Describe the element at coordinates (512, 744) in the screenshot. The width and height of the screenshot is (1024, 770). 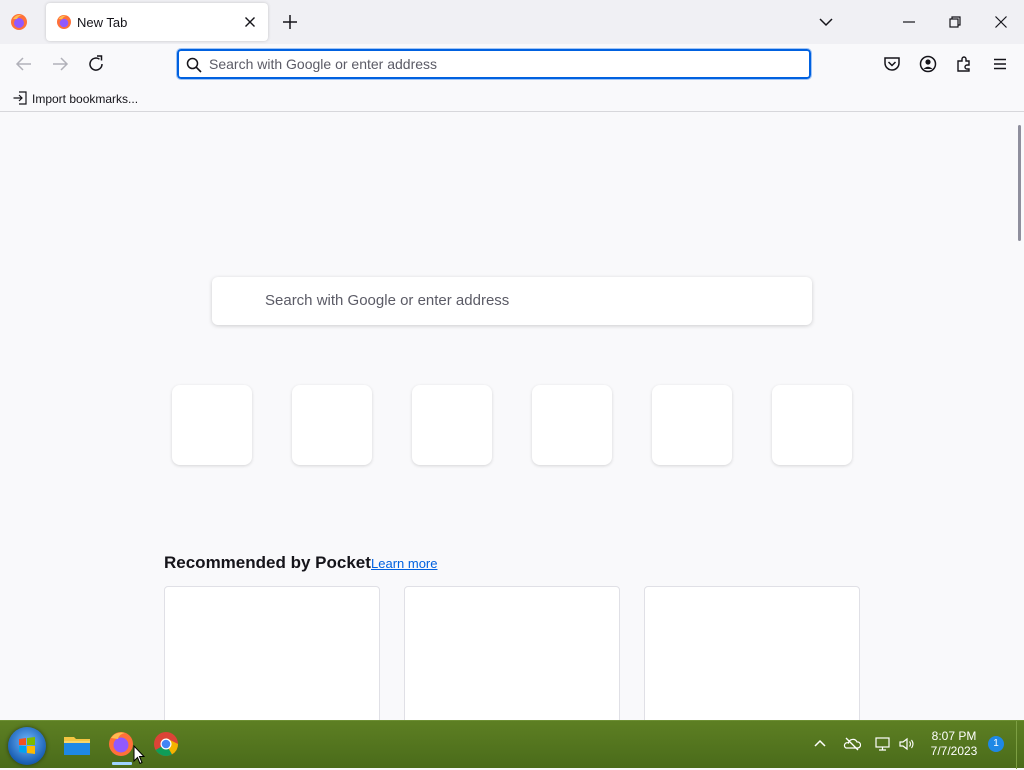
I see `windows-taskbar: 8:07 PM 7/7/2023 1` at that location.